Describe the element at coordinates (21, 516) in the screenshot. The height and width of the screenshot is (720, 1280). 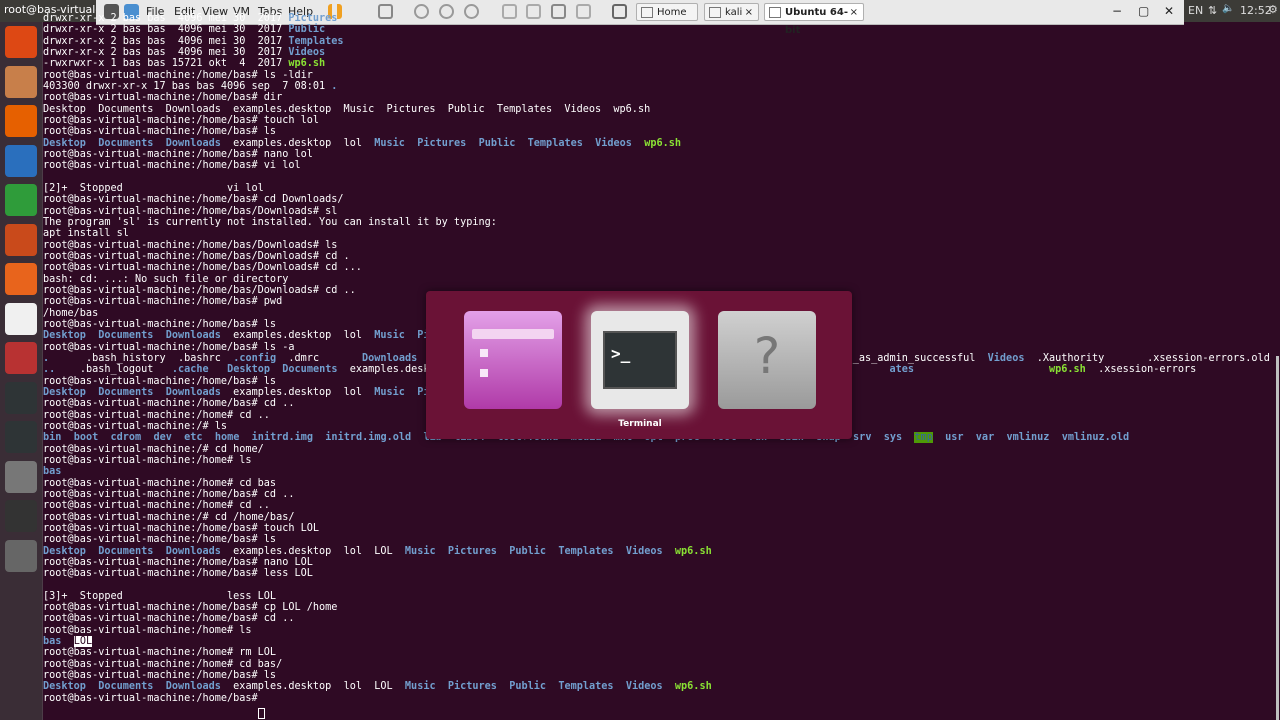
I see `drive-icon` at that location.